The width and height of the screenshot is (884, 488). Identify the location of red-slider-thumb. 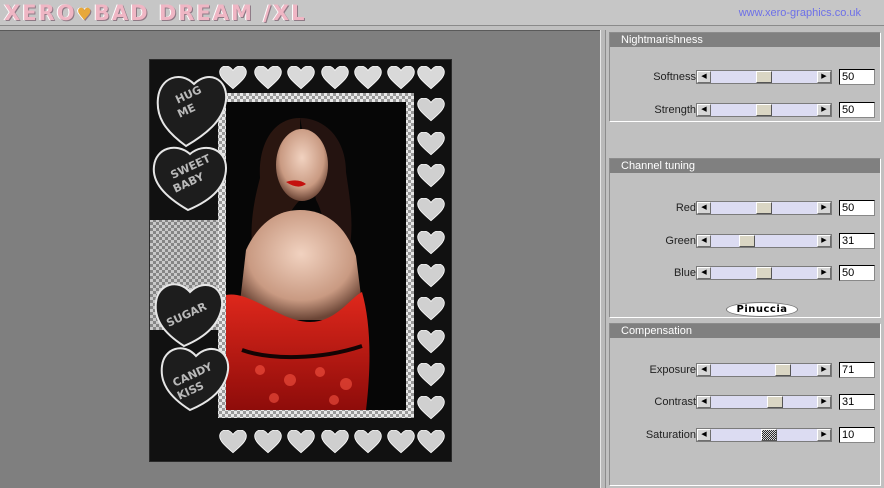
(764, 208).